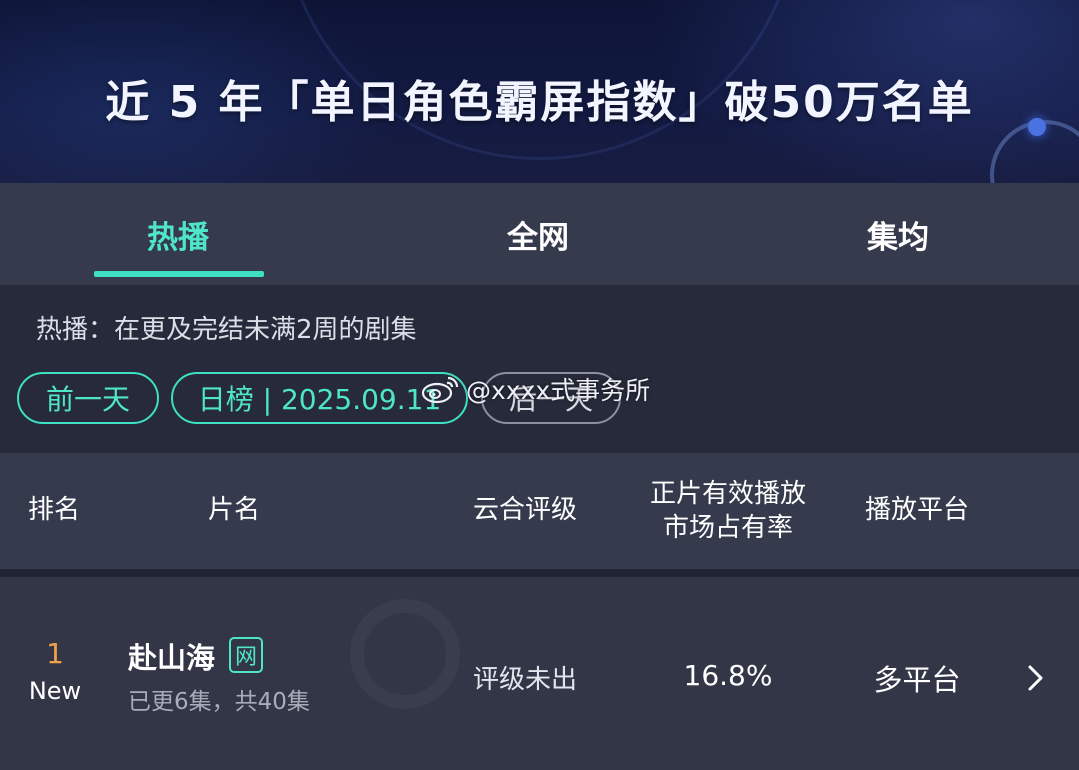 This screenshot has width=1079, height=770. I want to click on watermark-text: @xxxx式事务所, so click(558, 390).